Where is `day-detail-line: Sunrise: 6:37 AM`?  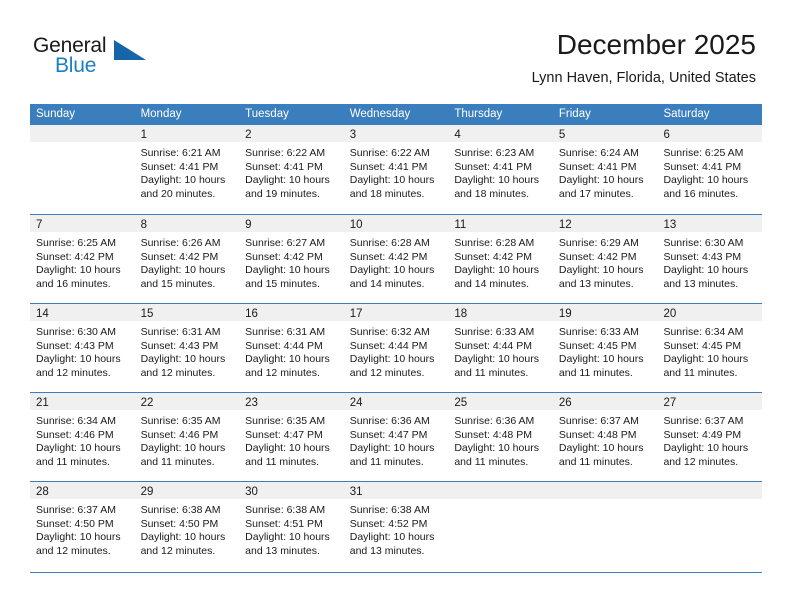 day-detail-line: Sunrise: 6:37 AM is located at coordinates (598, 421).